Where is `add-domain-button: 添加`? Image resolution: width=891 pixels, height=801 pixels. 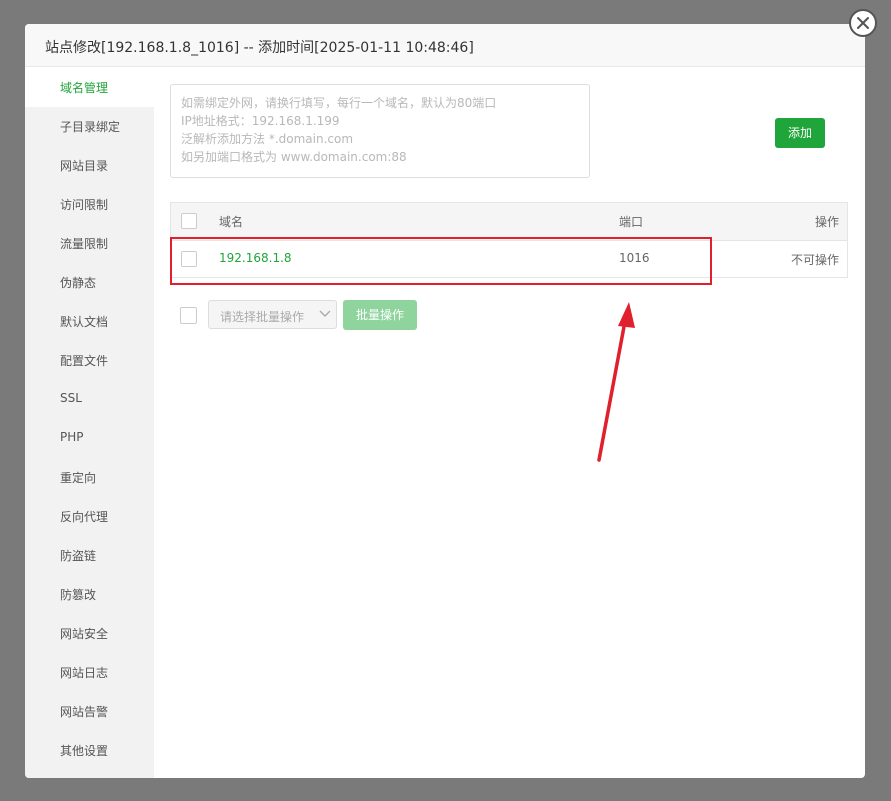
add-domain-button: 添加 is located at coordinates (800, 133).